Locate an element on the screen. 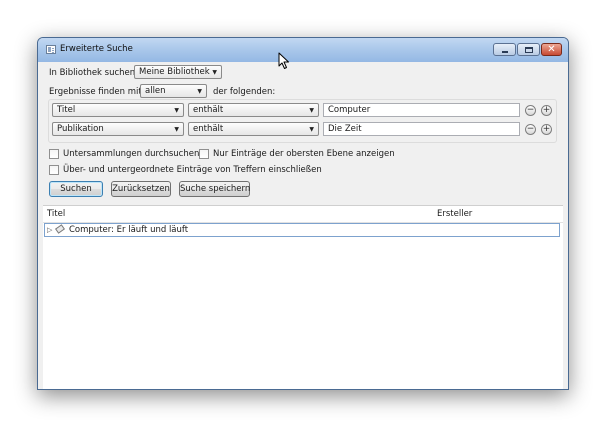  subcollections-label: Untersammlungen durchsuchen is located at coordinates (131, 154).